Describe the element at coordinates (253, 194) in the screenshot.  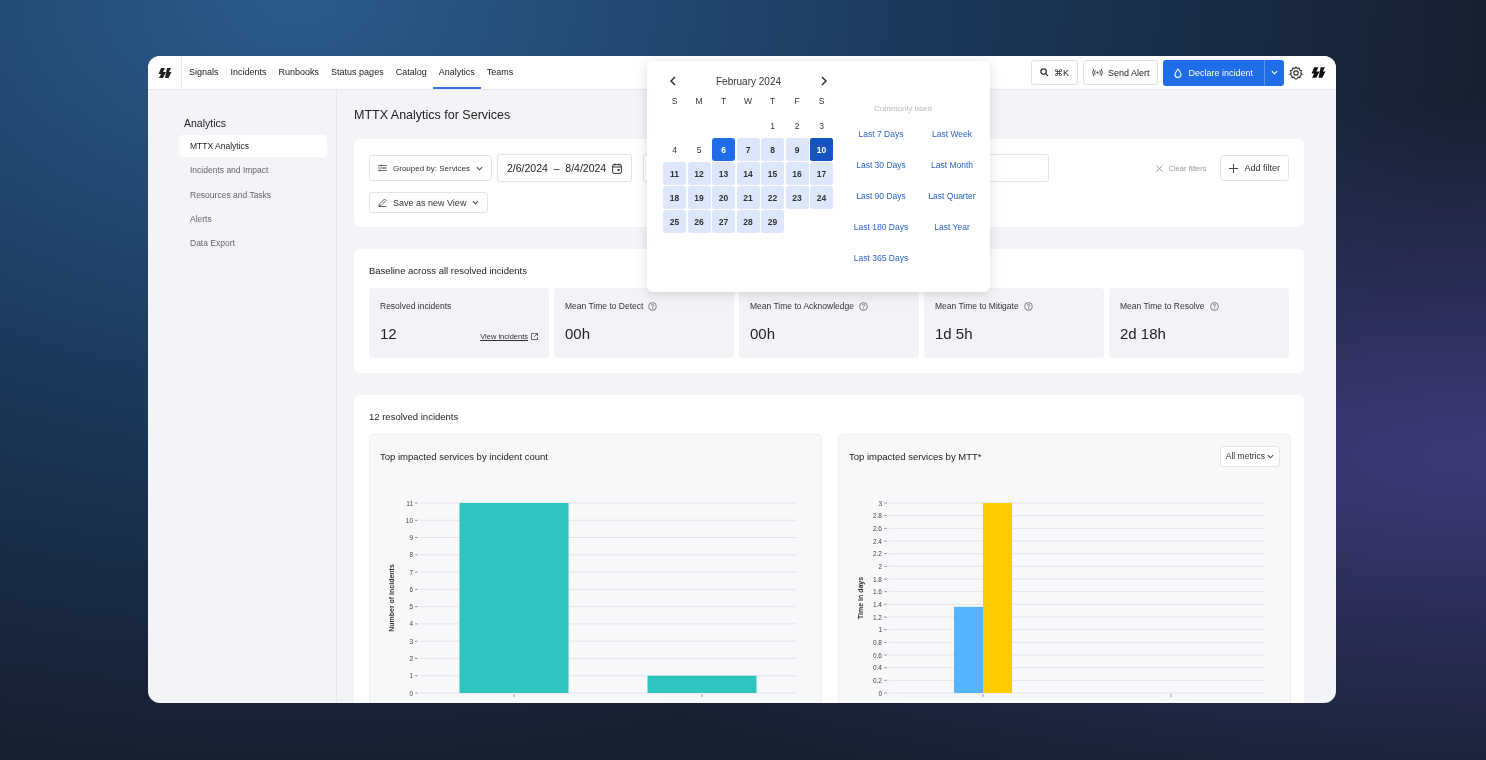
I see `sidebar-item: Resources and Tasks` at that location.